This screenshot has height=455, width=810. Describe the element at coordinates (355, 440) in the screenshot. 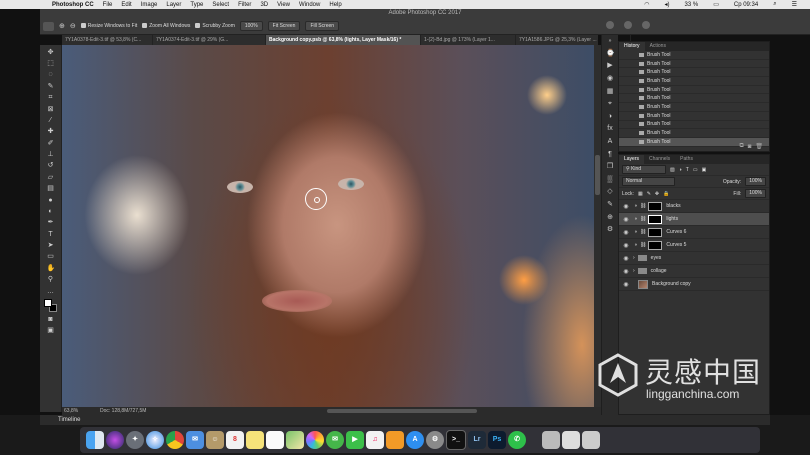

I see `facetime-icon: ▶` at that location.